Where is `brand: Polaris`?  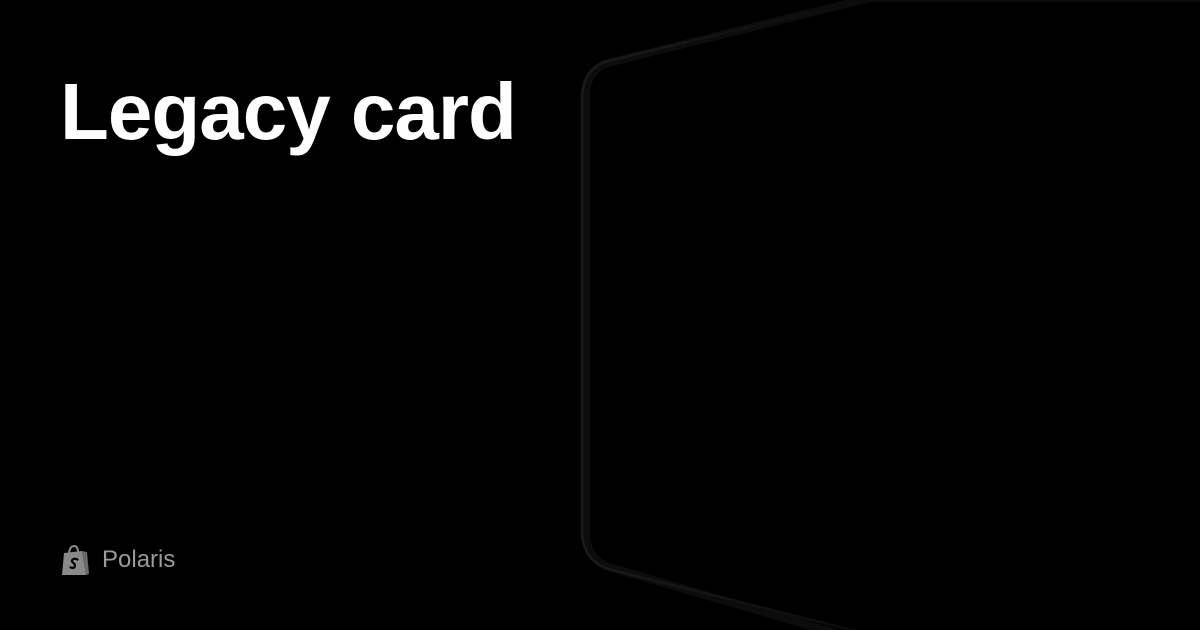
brand: Polaris is located at coordinates (117, 560).